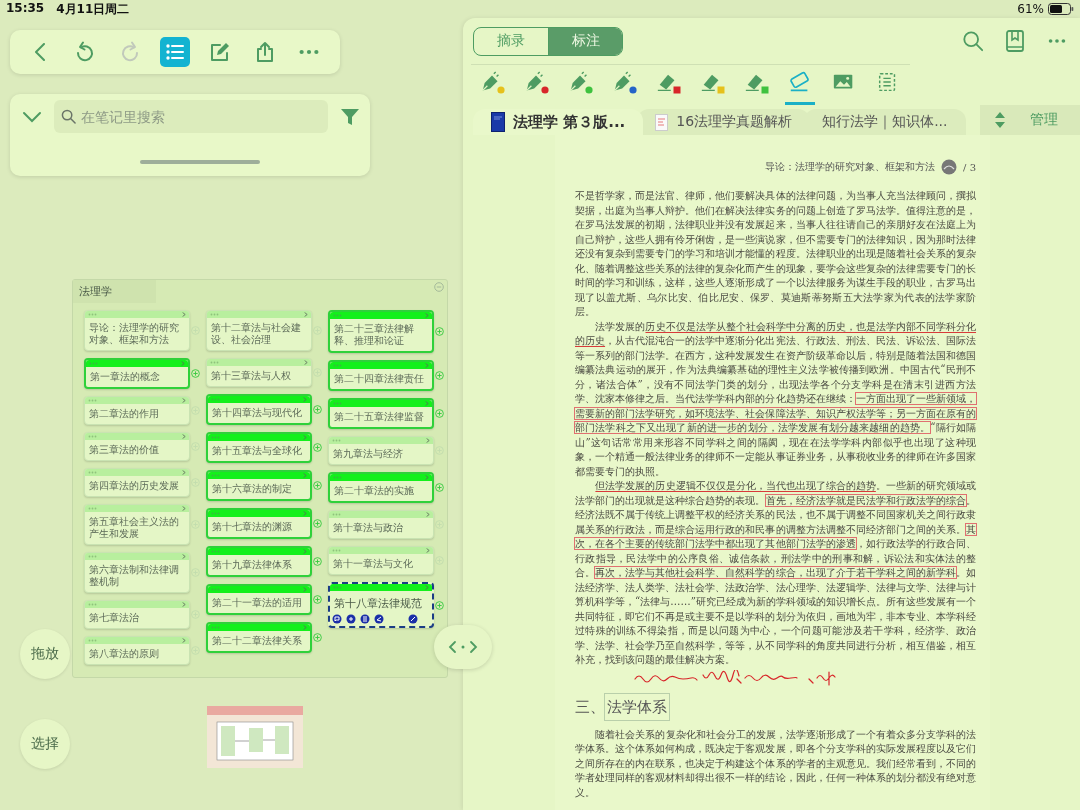 This screenshot has height=810, width=1080. What do you see at coordinates (259, 523) in the screenshot?
I see `mind-map-node: 第十七章法的渊源` at bounding box center [259, 523].